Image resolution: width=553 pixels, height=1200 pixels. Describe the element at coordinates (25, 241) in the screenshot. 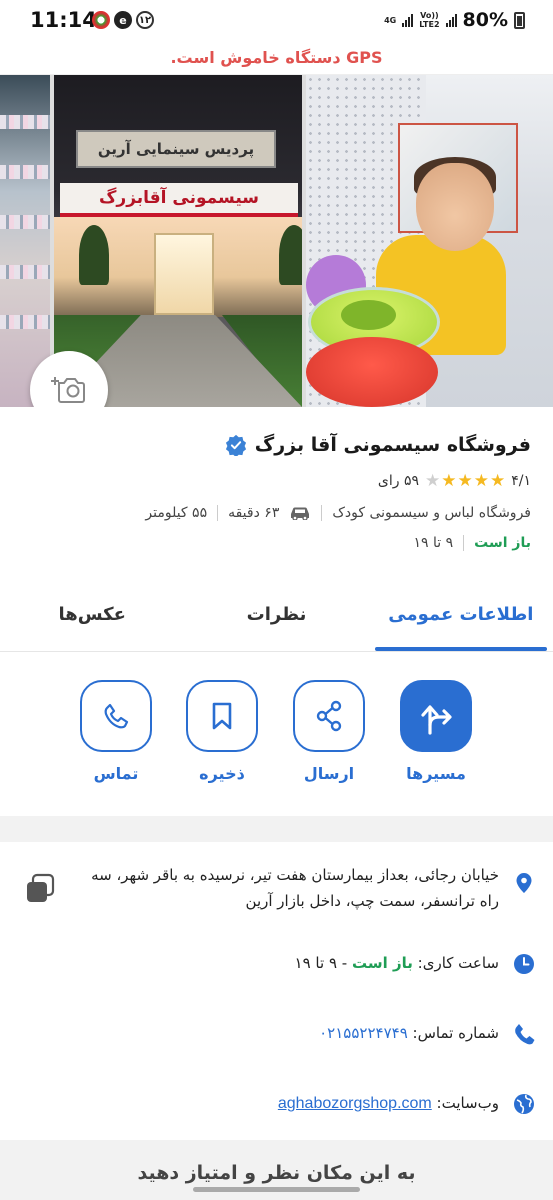

I see `photo-clothing-racks` at that location.